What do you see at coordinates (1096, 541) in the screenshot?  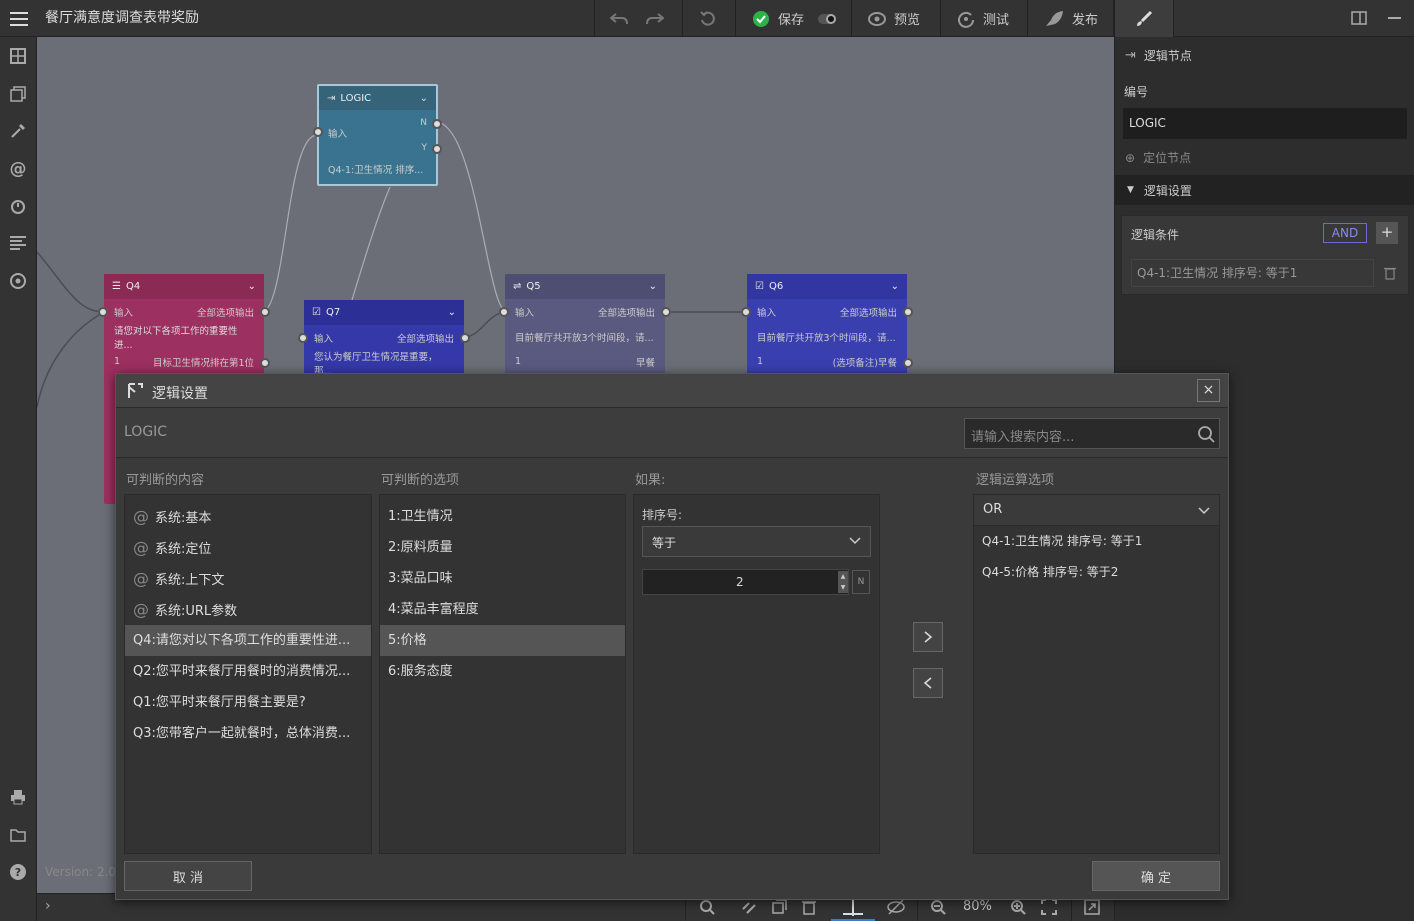 I see `logic-item: Q4-1:卫生情况 排序号: 等于1` at bounding box center [1096, 541].